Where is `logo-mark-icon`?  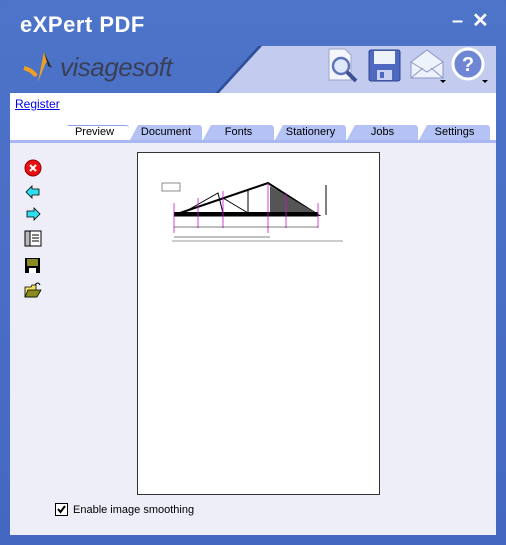 logo-mark-icon is located at coordinates (37, 67).